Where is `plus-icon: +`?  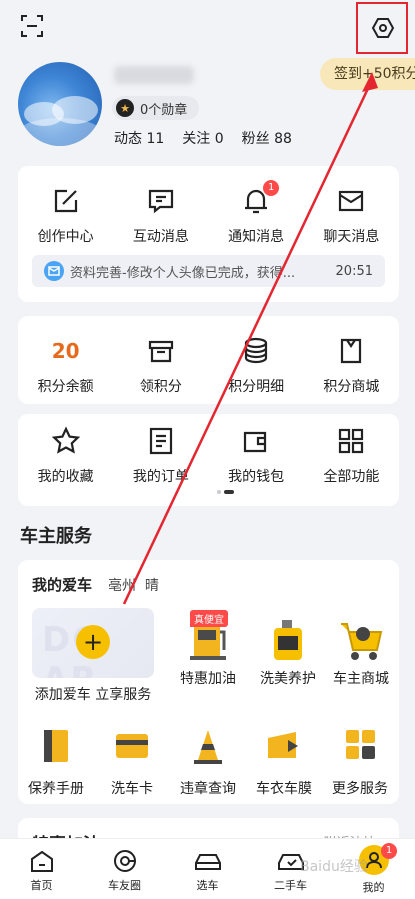 plus-icon: + is located at coordinates (93, 642).